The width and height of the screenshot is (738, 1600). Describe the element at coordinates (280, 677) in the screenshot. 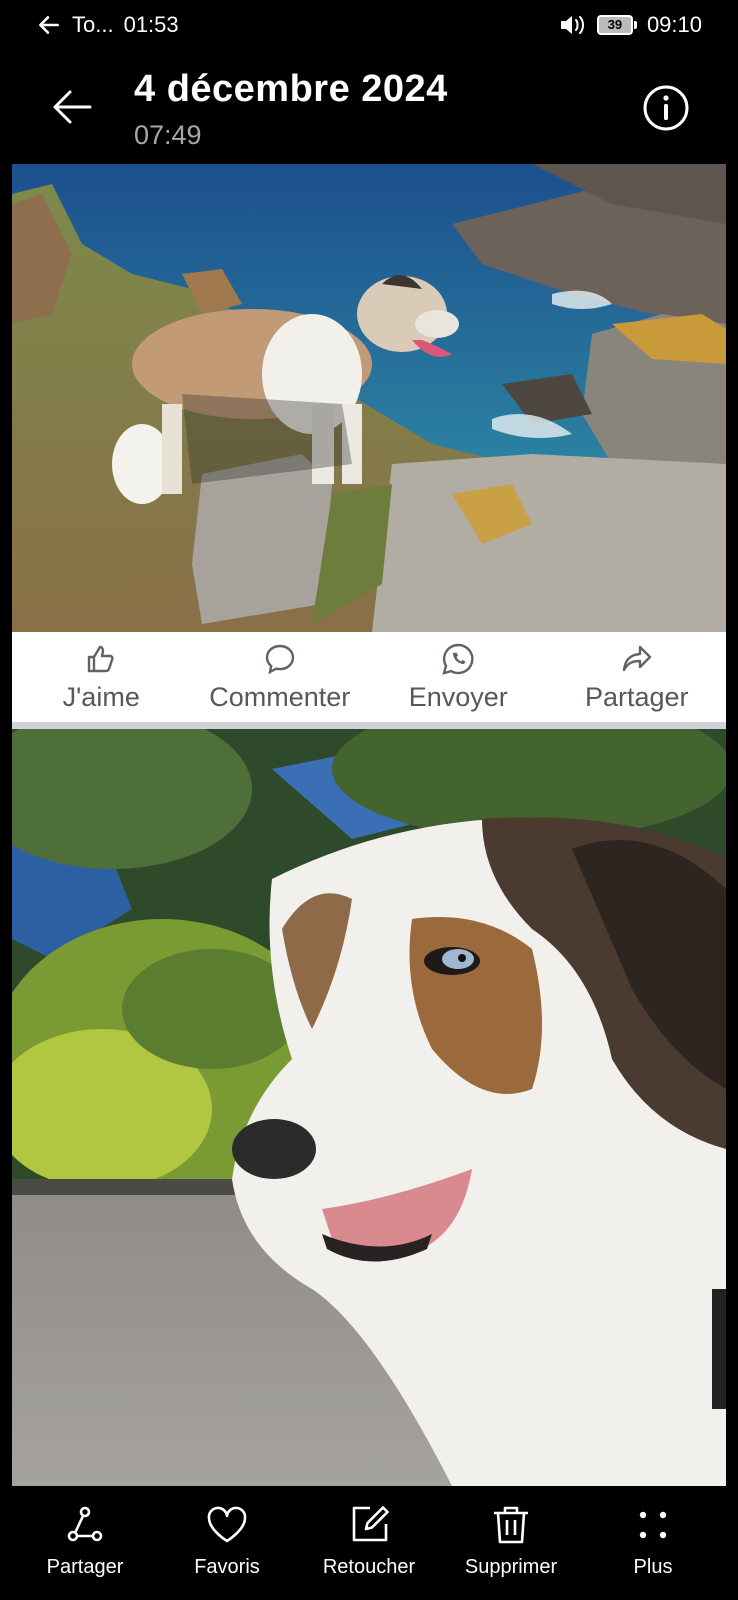

I see `comment-button: Commenter` at that location.